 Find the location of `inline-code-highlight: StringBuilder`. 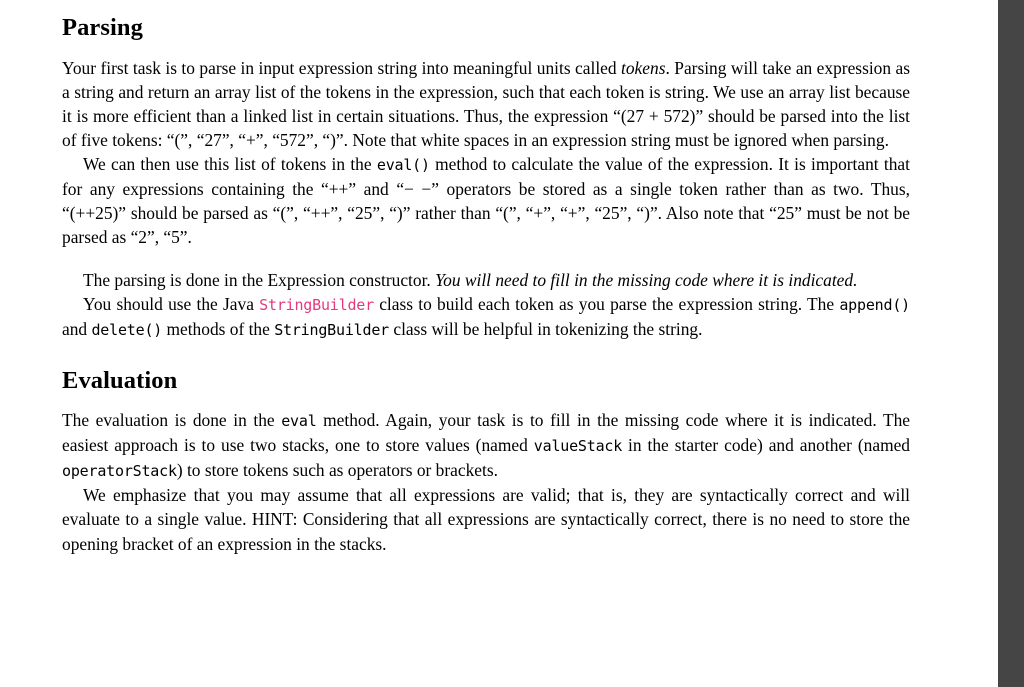

inline-code-highlight: StringBuilder is located at coordinates (316, 305).